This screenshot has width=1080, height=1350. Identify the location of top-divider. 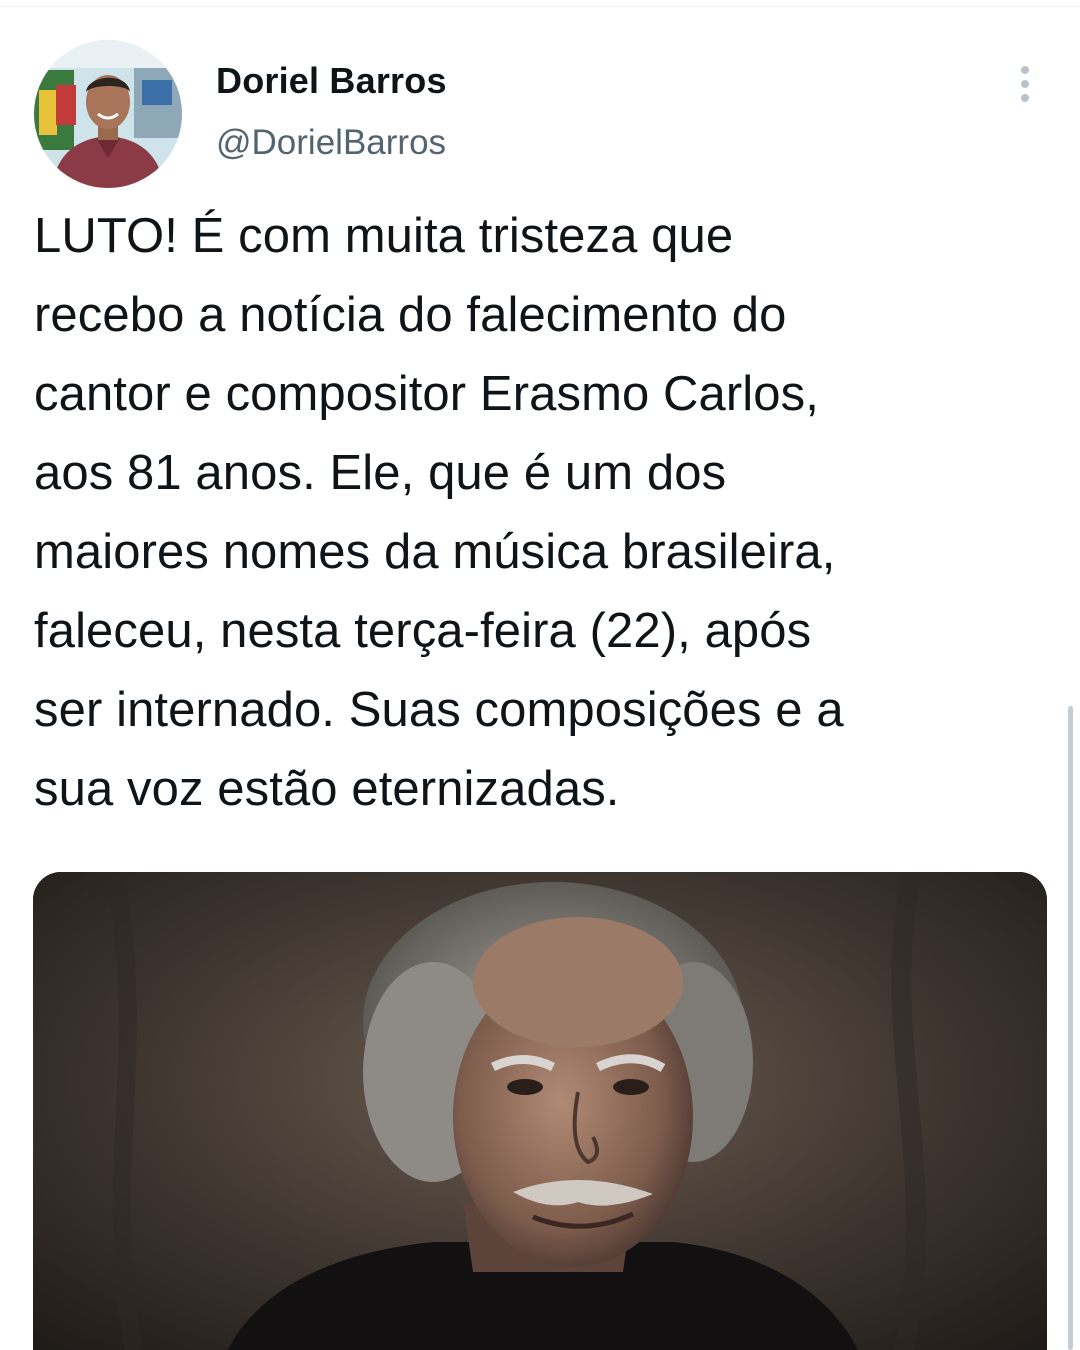
(540, 3).